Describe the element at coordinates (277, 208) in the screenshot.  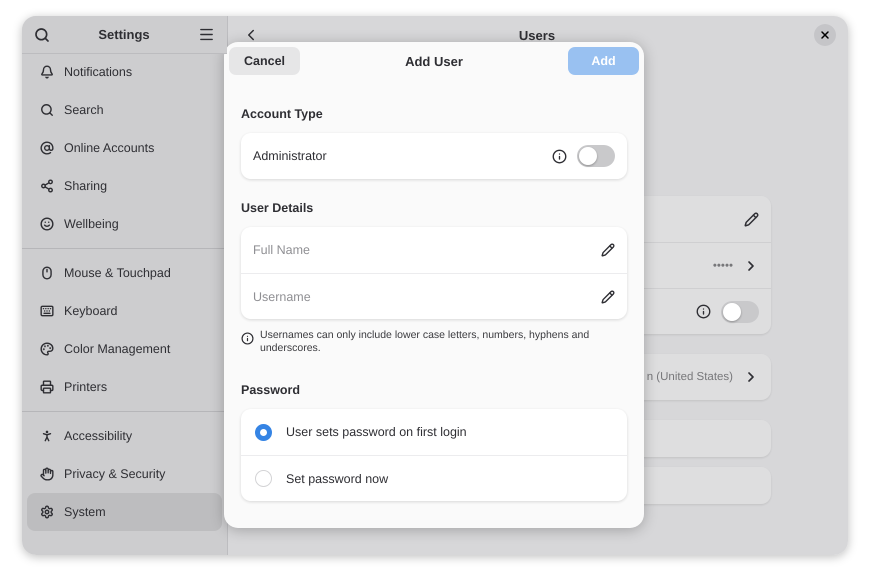
I see `section-heading: User Details` at that location.